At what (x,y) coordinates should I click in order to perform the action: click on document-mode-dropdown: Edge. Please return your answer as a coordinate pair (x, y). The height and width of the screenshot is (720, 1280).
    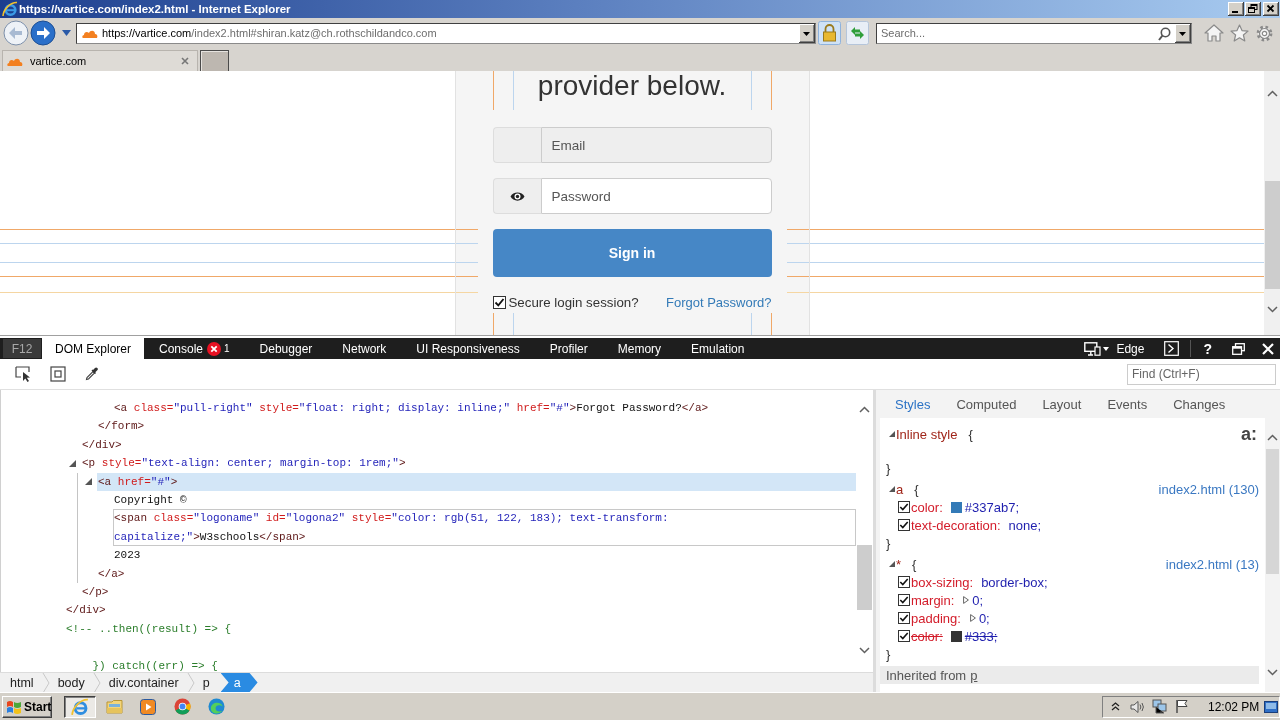
    Looking at the image, I should click on (1114, 348).